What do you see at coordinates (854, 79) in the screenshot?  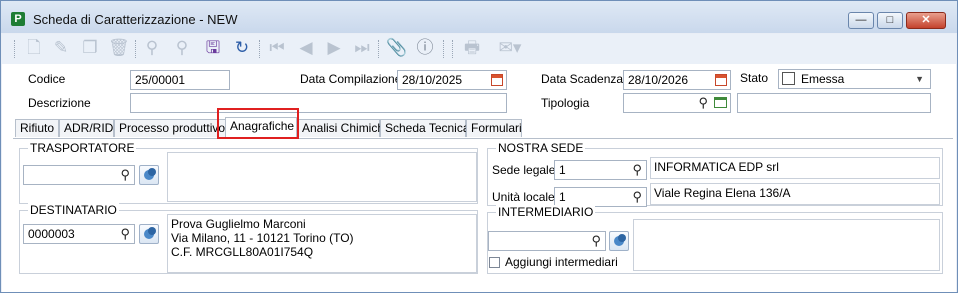 I see `stato-select: Emessa ▼` at bounding box center [854, 79].